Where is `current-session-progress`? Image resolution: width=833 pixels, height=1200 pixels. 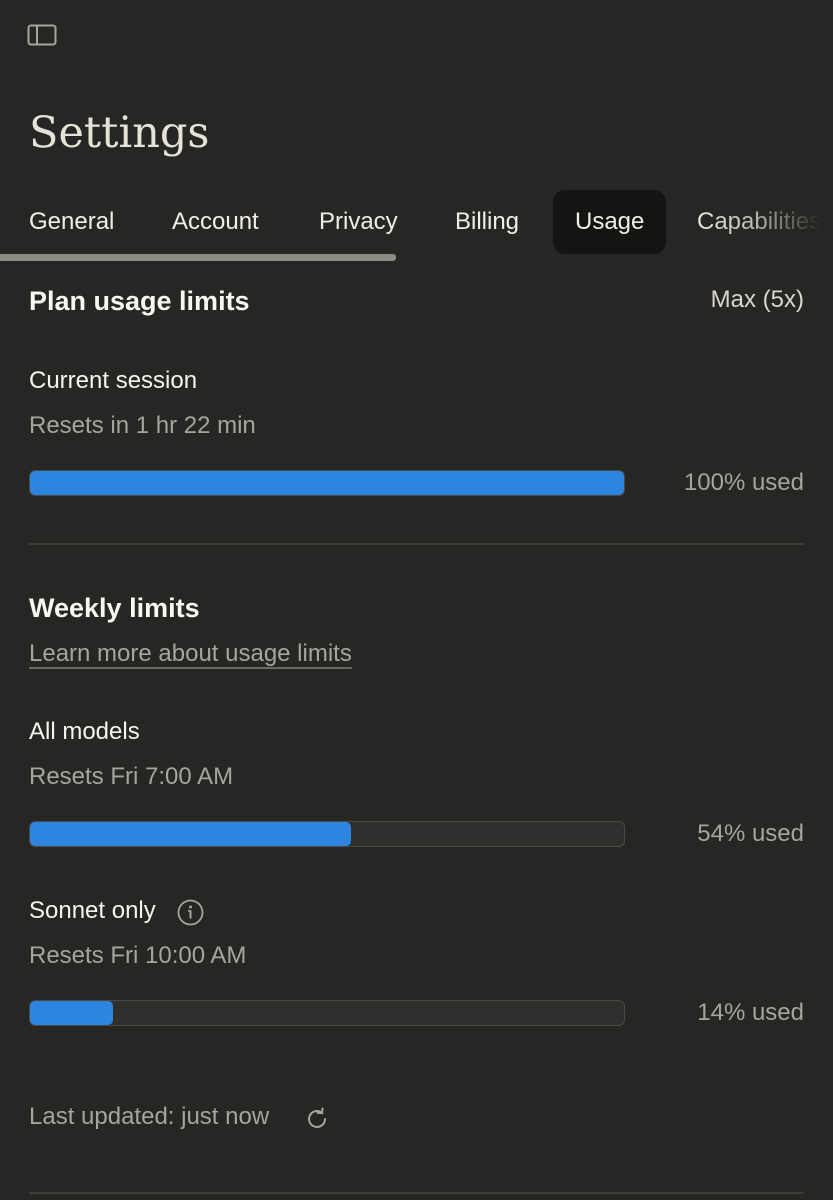
current-session-progress is located at coordinates (327, 483).